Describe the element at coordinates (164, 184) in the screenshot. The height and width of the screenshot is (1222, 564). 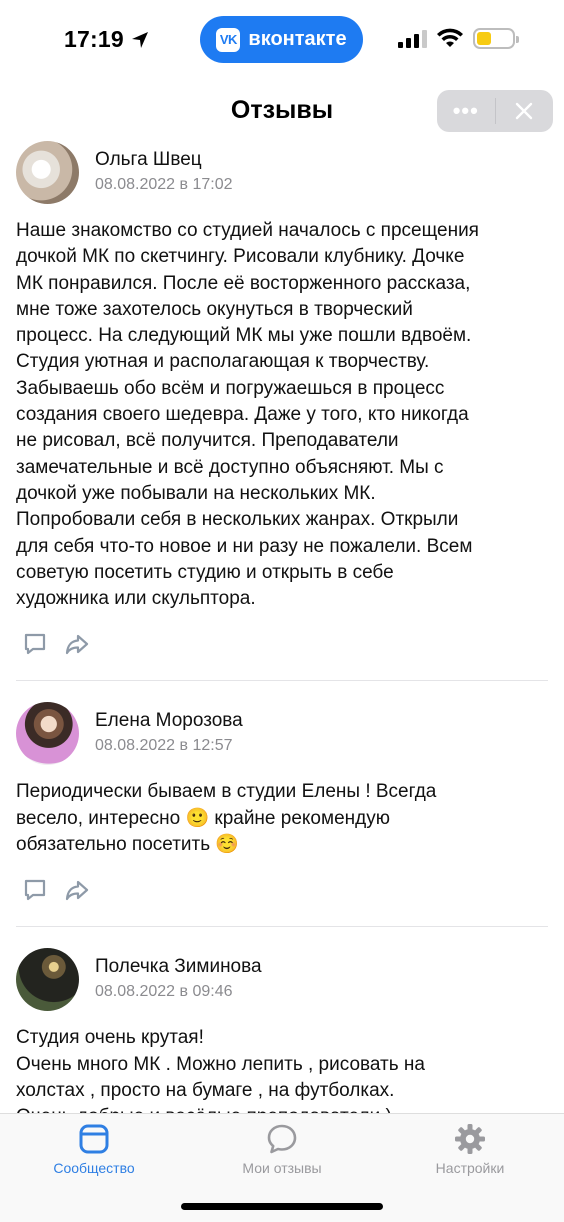
I see `review-date: 08.08.2022 в 17:02` at that location.